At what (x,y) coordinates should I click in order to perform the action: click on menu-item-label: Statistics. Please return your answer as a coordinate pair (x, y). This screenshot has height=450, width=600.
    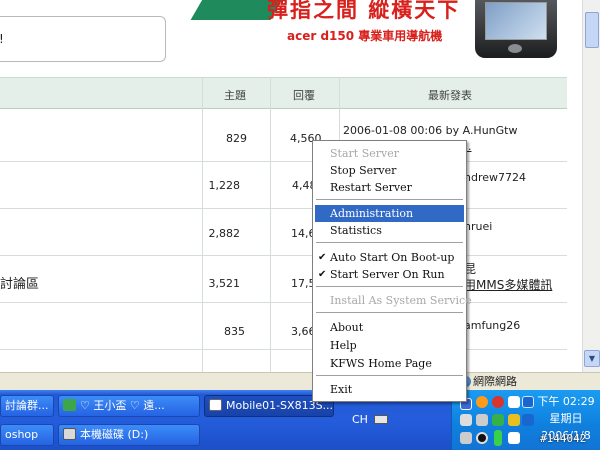
    Looking at the image, I should click on (356, 230).